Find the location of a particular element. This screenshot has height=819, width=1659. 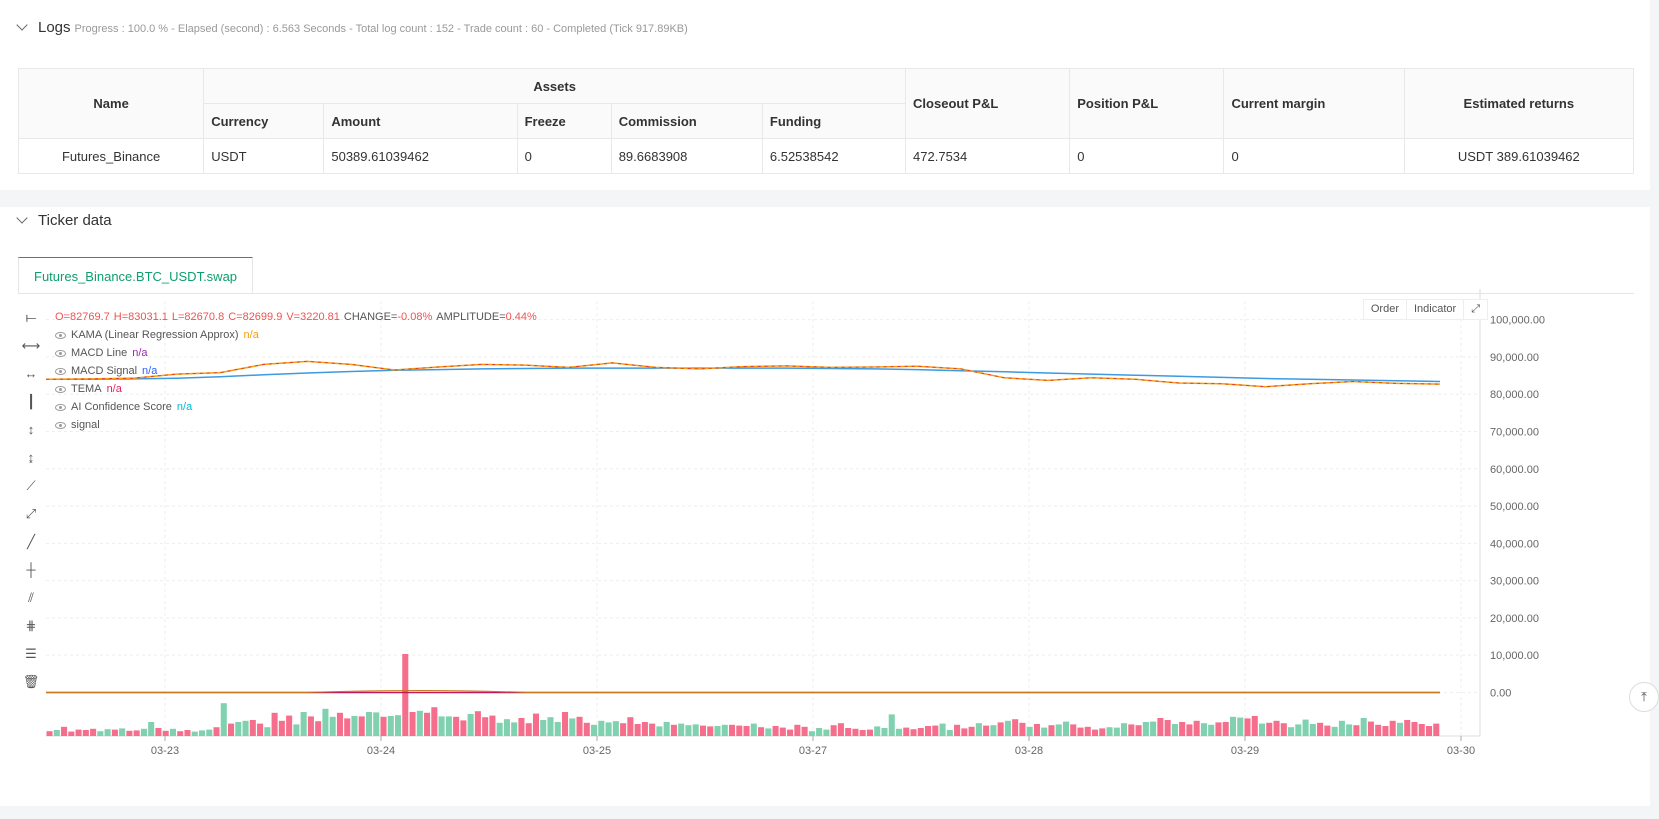

col-name: Name is located at coordinates (111, 103).